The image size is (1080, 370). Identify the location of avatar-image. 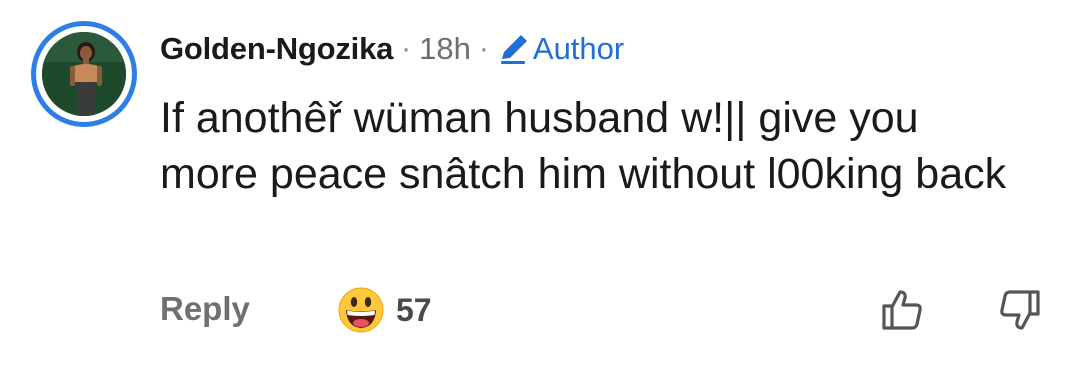
(84, 74).